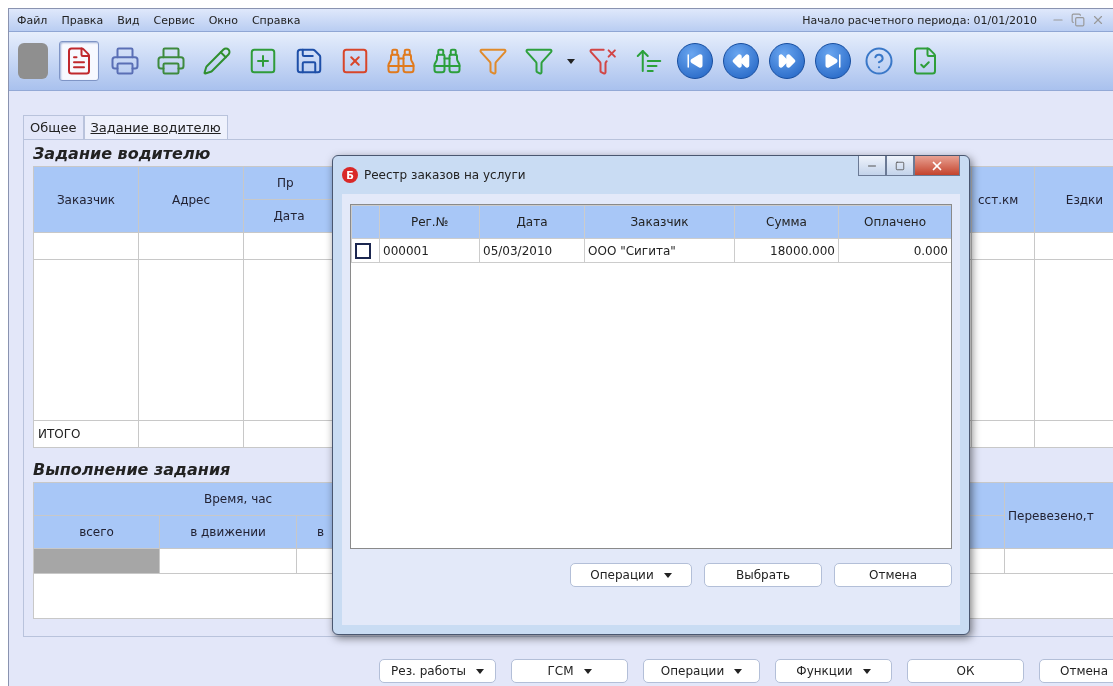 This screenshot has width=1113, height=686. I want to click on maximize-button, so click(900, 166).